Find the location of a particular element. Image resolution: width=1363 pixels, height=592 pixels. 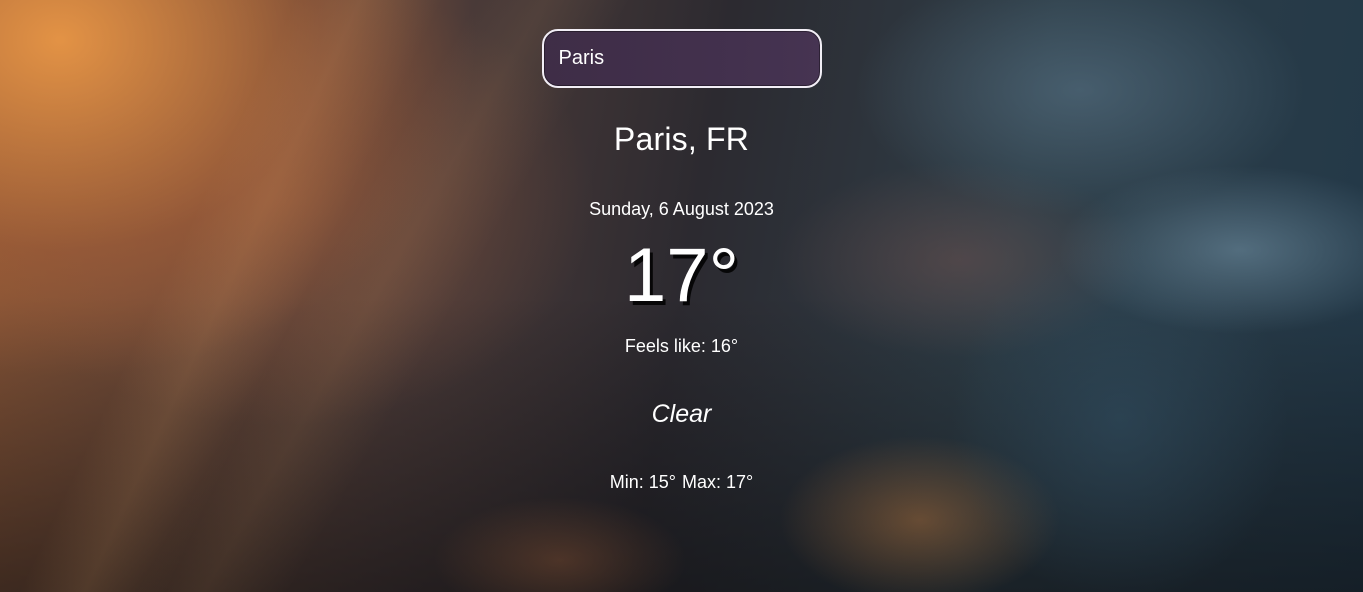

search-container is located at coordinates (681, 58).